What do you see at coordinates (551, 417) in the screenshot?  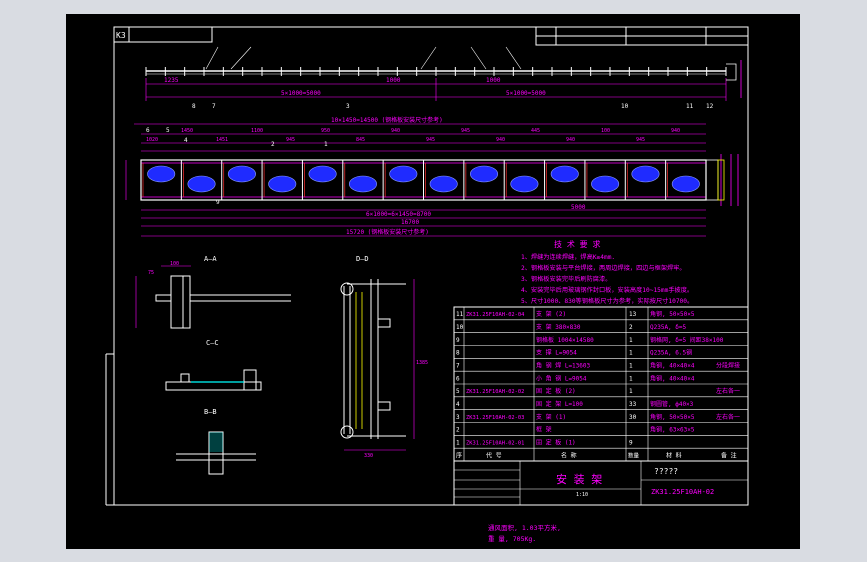 I see `bom-row-name: 支 架 (1)` at bounding box center [551, 417].